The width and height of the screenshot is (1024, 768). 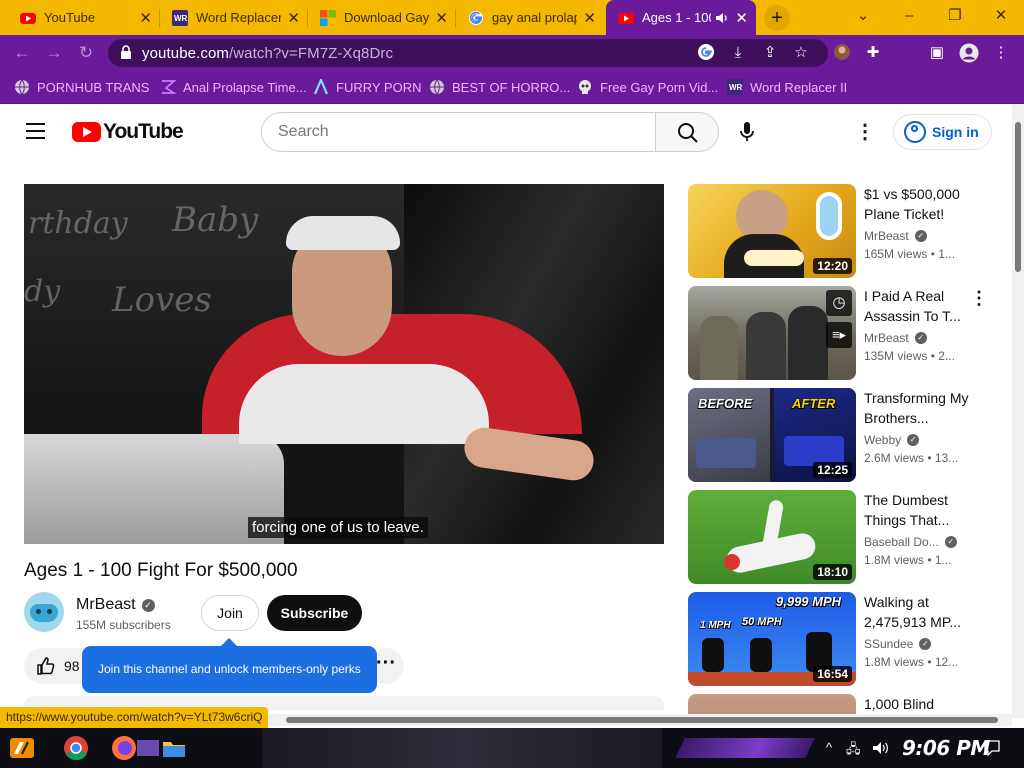 I want to click on restore-icon: ❐, so click(x=955, y=17).